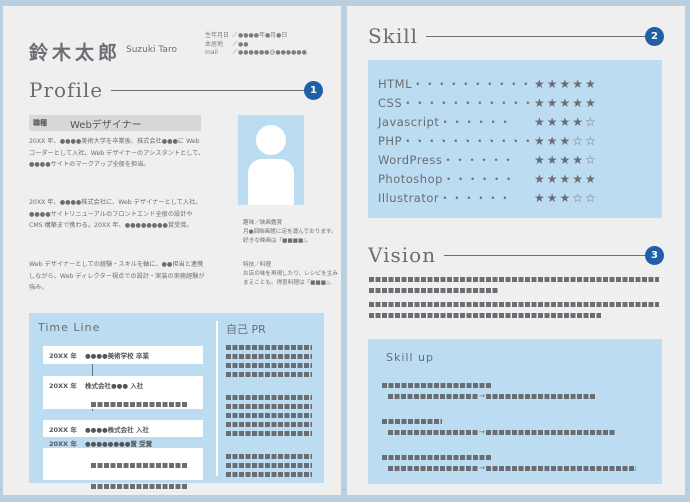  I want to click on skill-row: PHP・・・・・・・・・・・ ★★★☆☆, so click(488, 140).